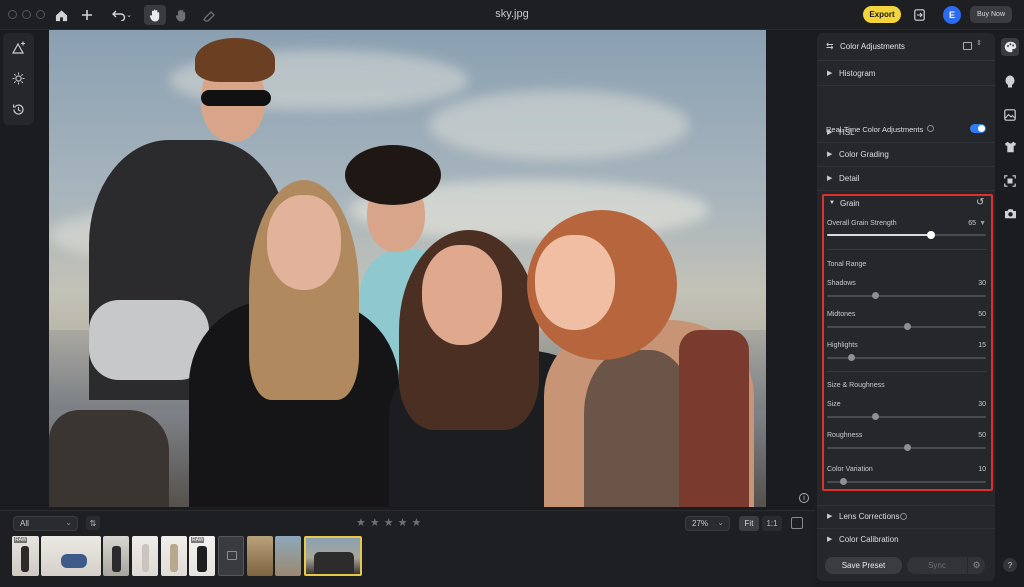  Describe the element at coordinates (129, 15) in the screenshot. I see `undo-history-chevron-icon: ⌄` at that location.